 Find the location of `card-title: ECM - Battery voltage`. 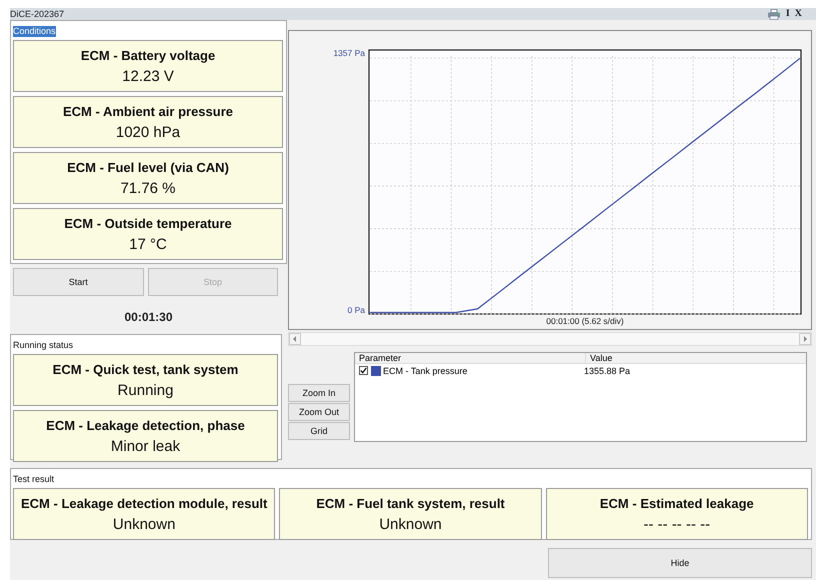

card-title: ECM - Battery voltage is located at coordinates (148, 55).